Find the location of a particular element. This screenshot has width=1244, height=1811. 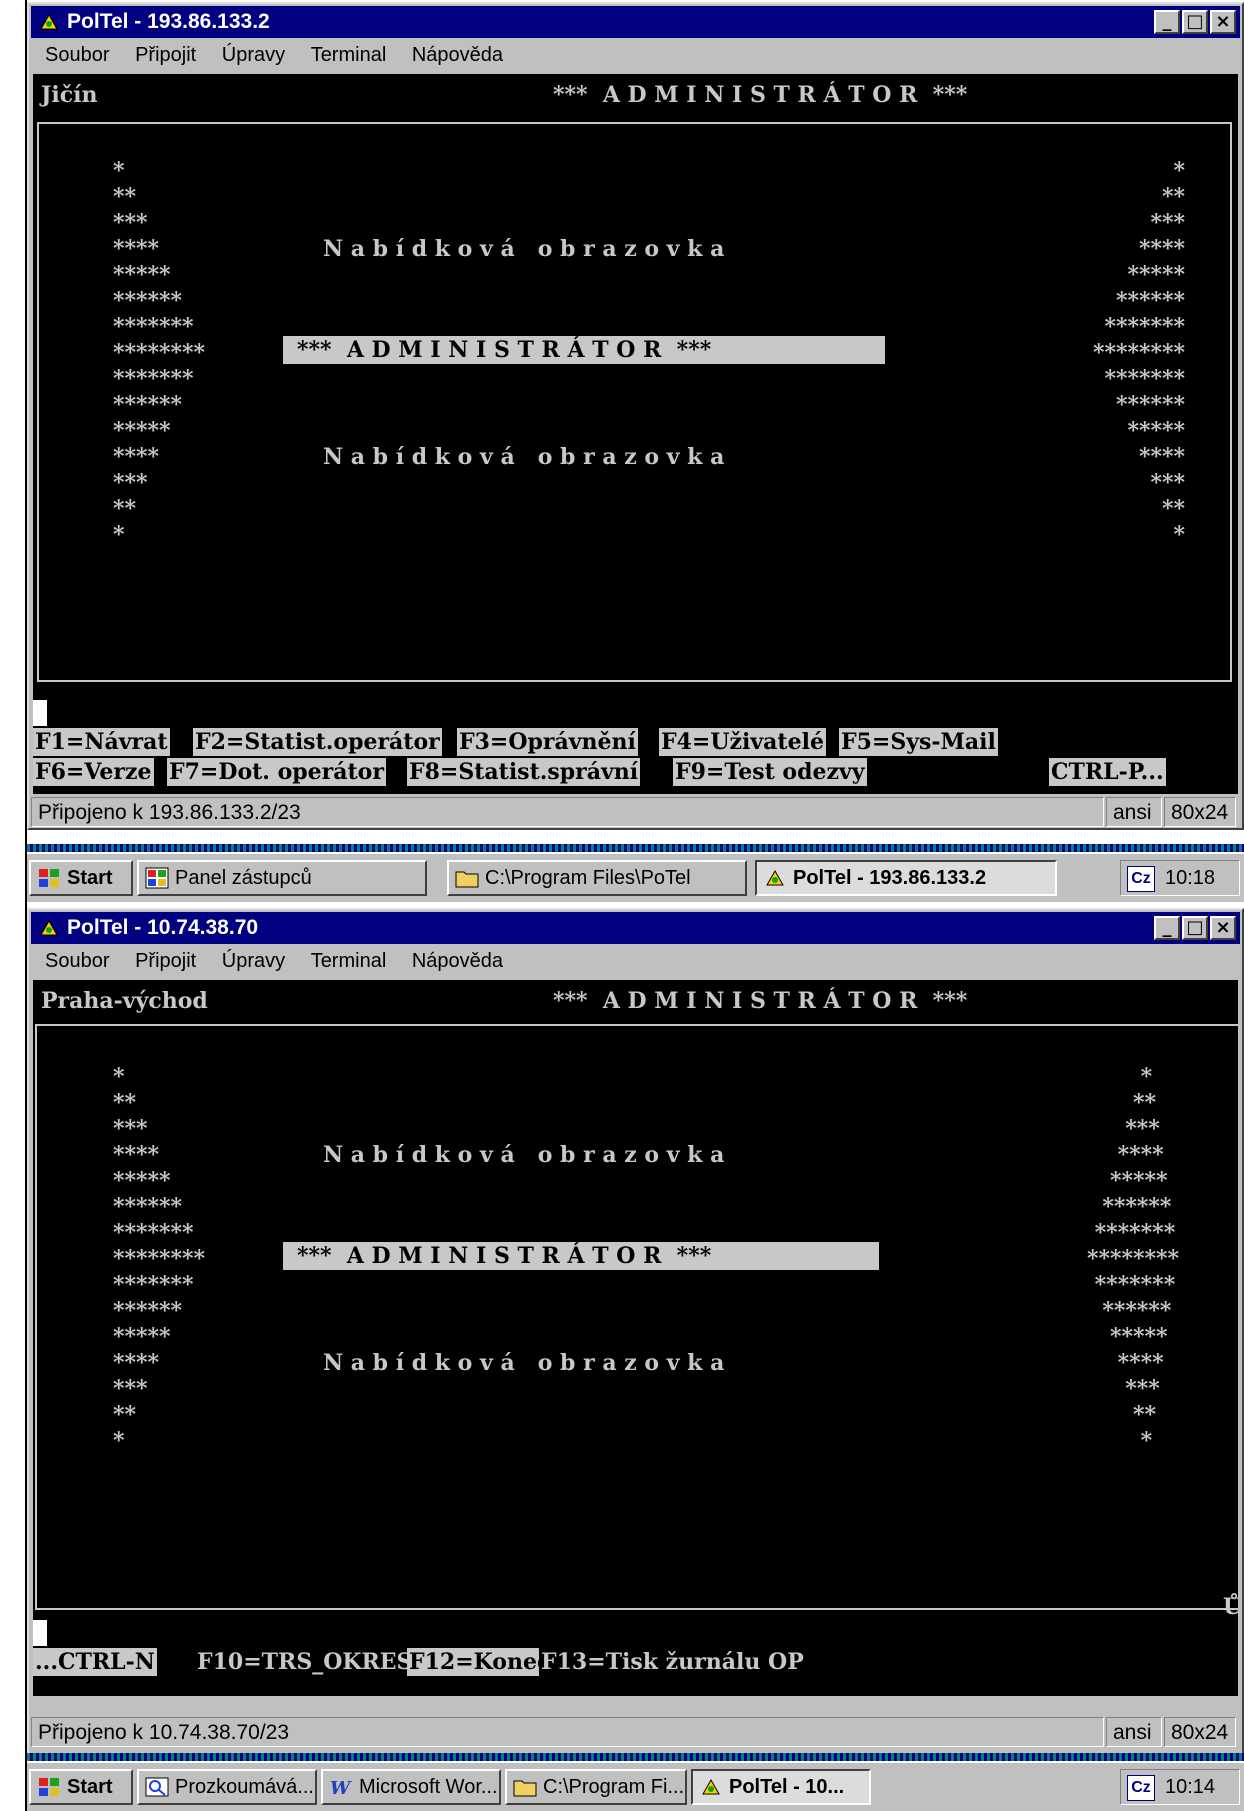

title-bar: PolTel - 10.74.38.70 _ □ × is located at coordinates (635, 928).